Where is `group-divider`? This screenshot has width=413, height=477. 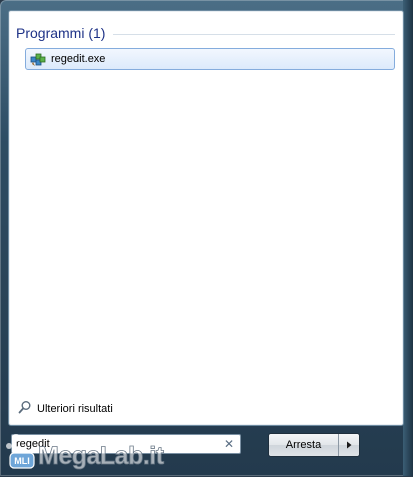
group-divider is located at coordinates (254, 34).